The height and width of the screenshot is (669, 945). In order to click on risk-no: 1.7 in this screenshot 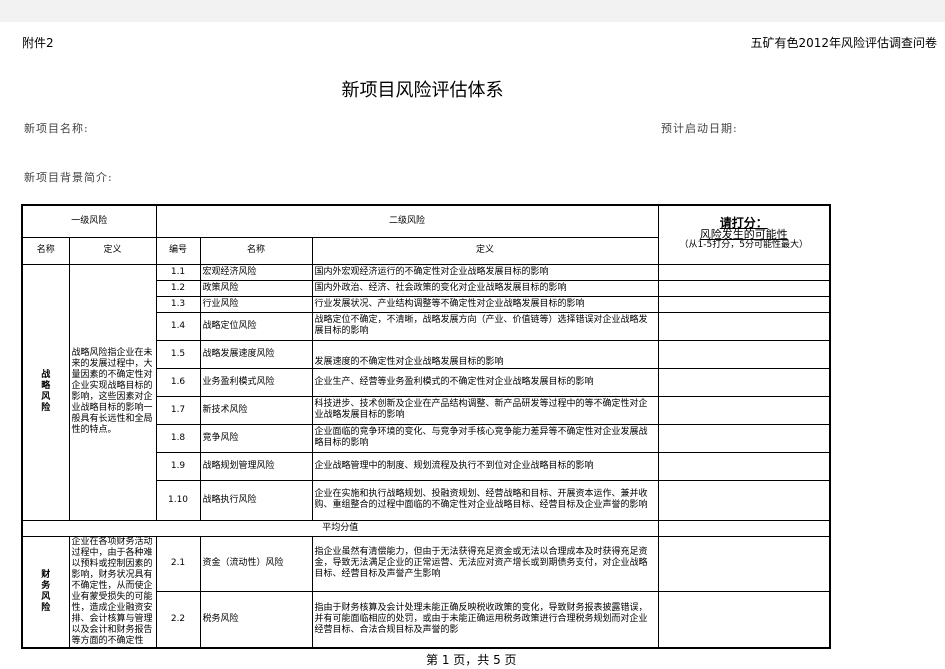, I will do `click(178, 410)`.